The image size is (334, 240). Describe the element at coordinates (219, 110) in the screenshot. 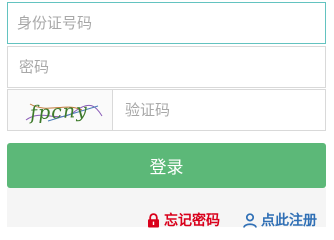

I see `captcha-input` at that location.